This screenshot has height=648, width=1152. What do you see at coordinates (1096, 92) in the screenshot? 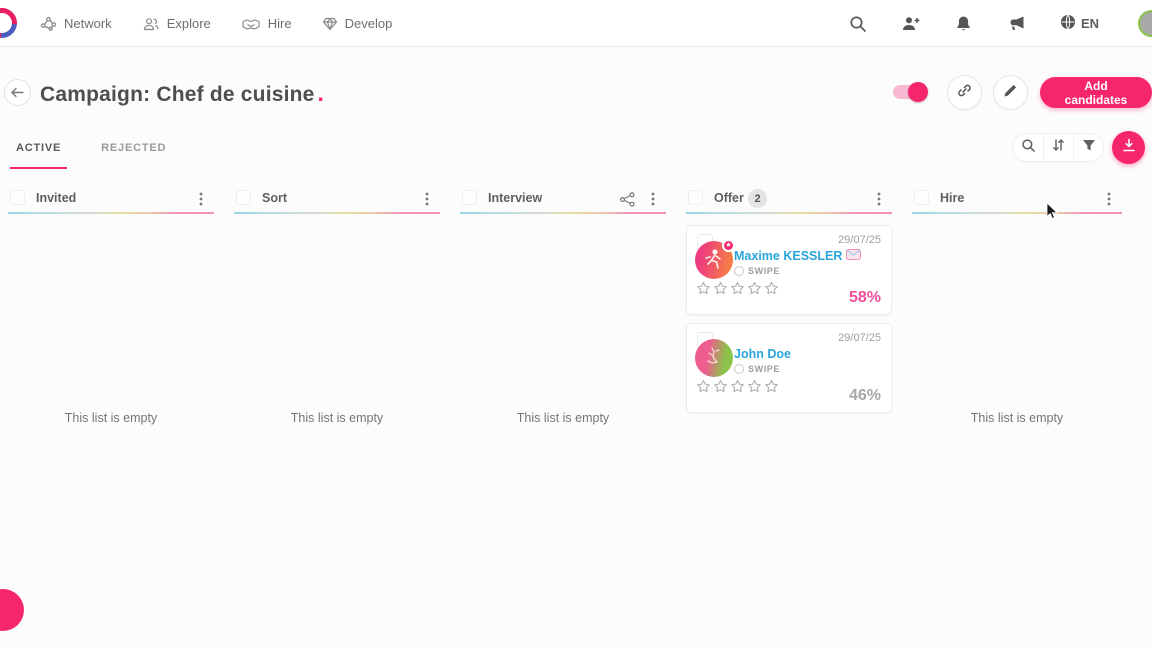
I see `add-candidates-button: Add candidates` at bounding box center [1096, 92].